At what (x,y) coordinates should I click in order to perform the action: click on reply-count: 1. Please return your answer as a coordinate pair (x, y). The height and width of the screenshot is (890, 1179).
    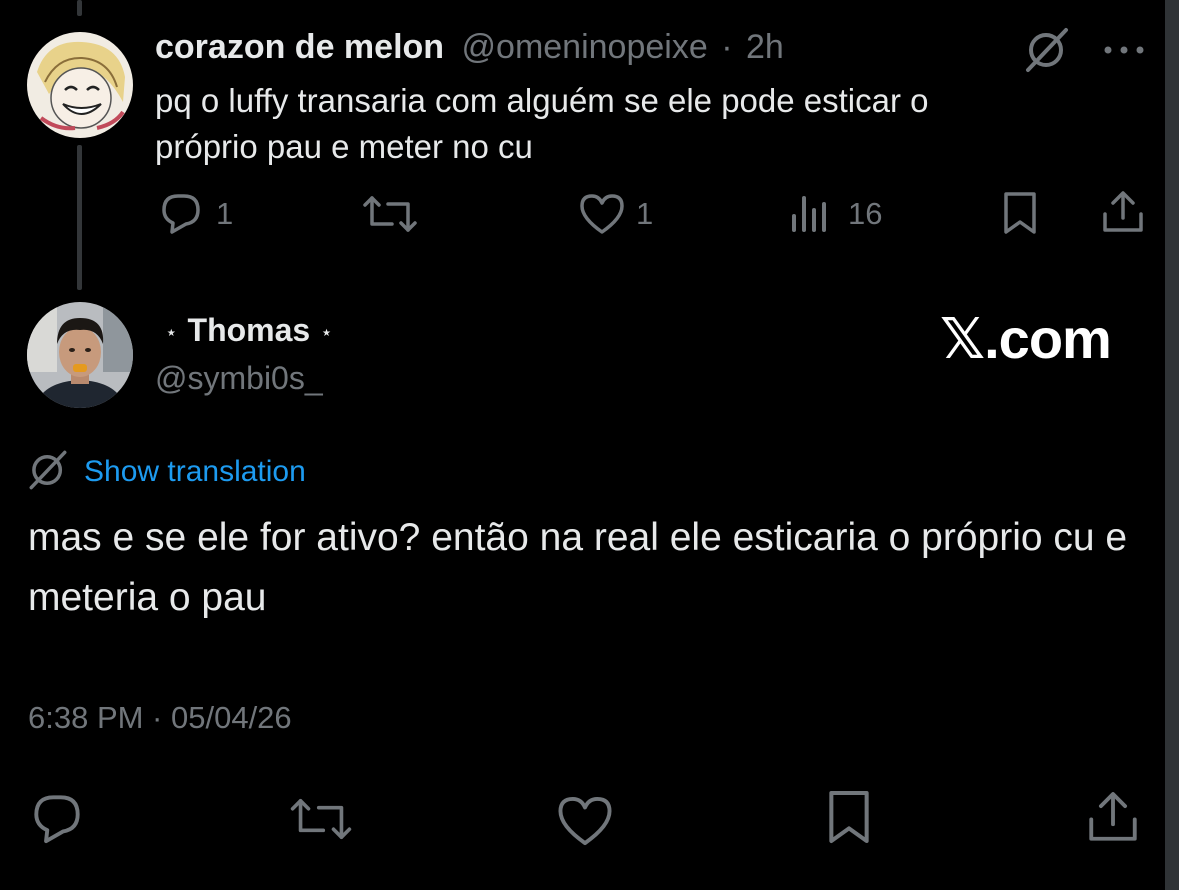
    Looking at the image, I should click on (225, 213).